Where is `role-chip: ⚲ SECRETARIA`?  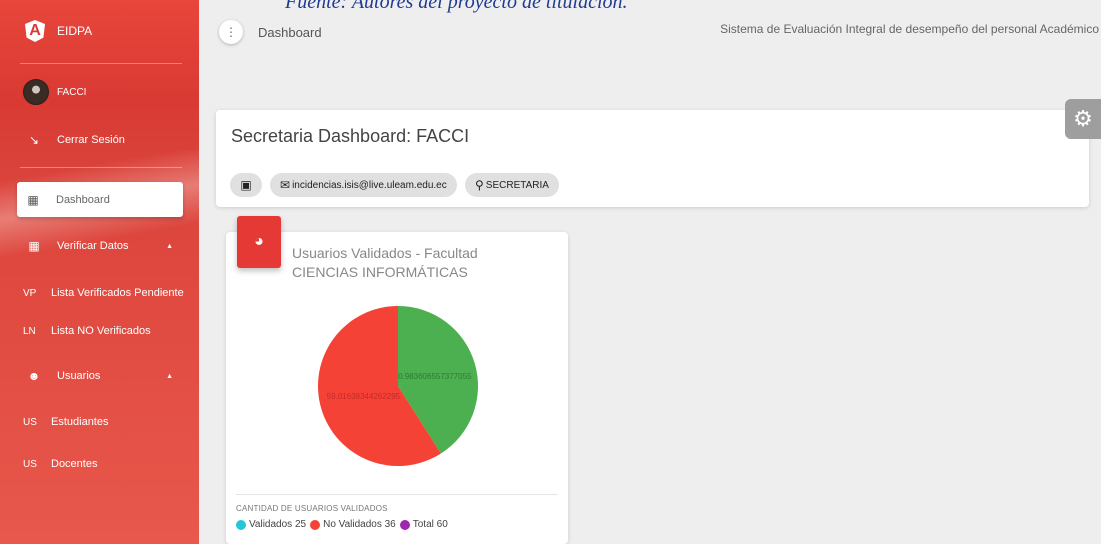 role-chip: ⚲ SECRETARIA is located at coordinates (512, 185).